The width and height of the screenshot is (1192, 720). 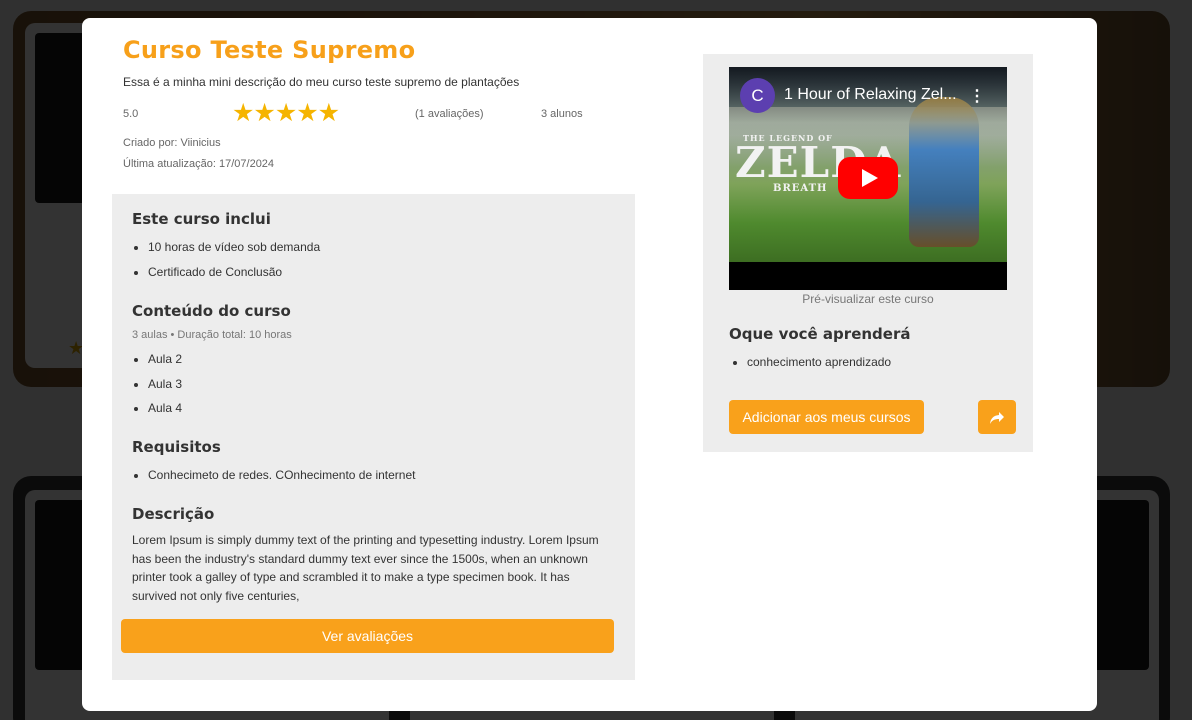 I want to click on learn-list: conhecimento aprendizado, so click(x=819, y=362).